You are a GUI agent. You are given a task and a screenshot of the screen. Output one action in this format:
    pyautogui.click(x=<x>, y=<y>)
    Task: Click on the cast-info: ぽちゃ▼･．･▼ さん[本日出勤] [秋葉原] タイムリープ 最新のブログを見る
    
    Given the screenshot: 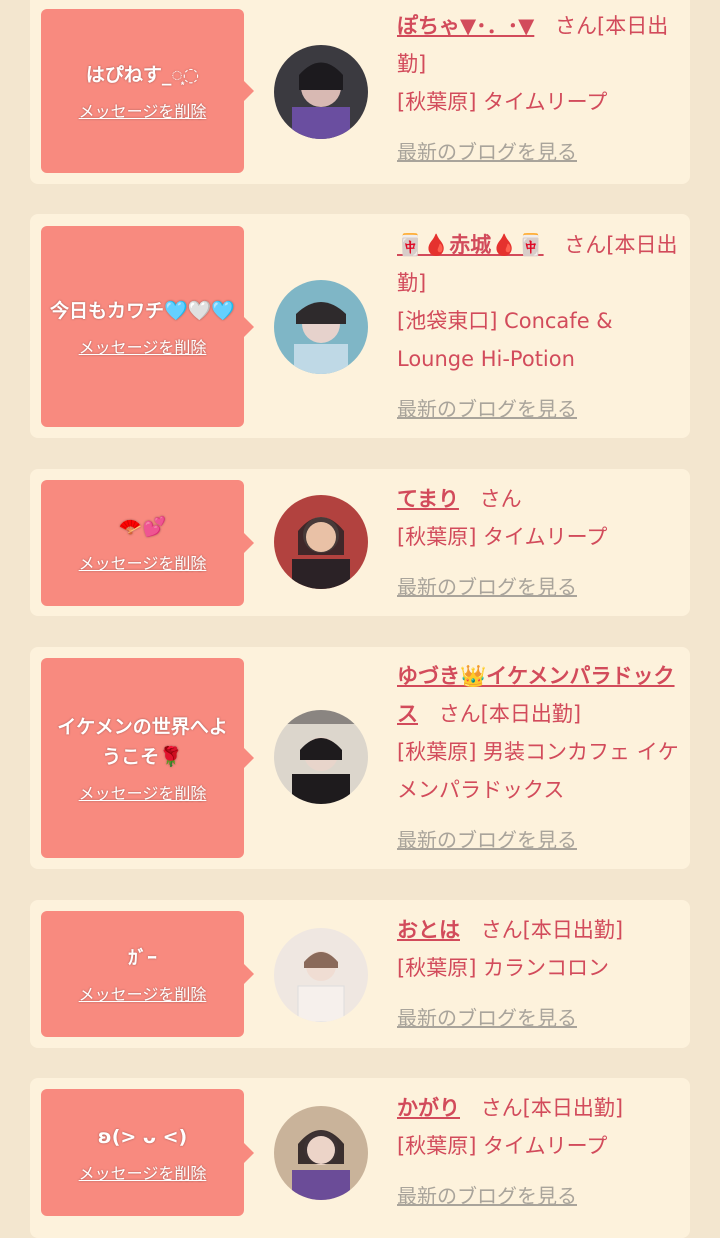 What is the action you would take?
    pyautogui.click(x=542, y=89)
    